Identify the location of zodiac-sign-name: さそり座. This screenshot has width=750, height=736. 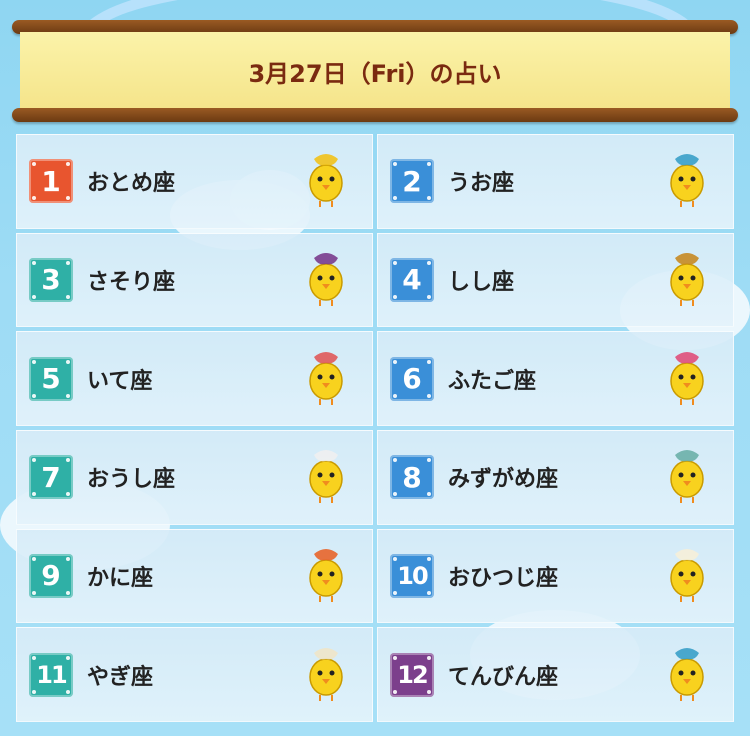
(131, 282).